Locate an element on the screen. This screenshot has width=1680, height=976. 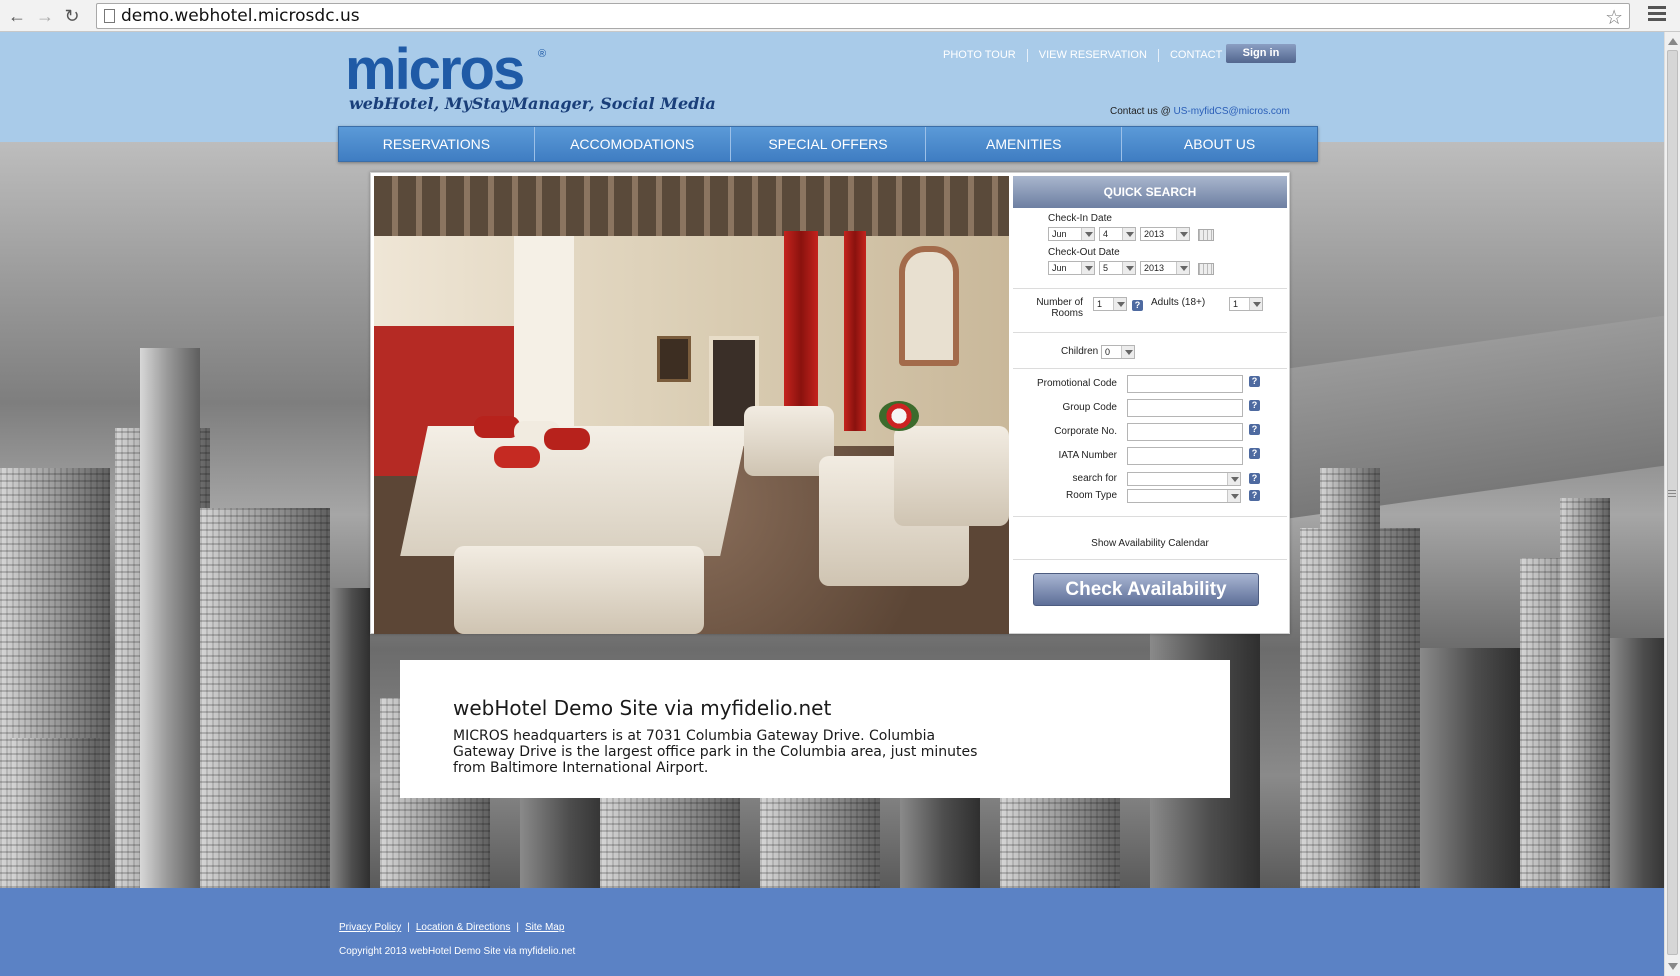
nav-reservations: RESERVATIONS is located at coordinates (437, 144).